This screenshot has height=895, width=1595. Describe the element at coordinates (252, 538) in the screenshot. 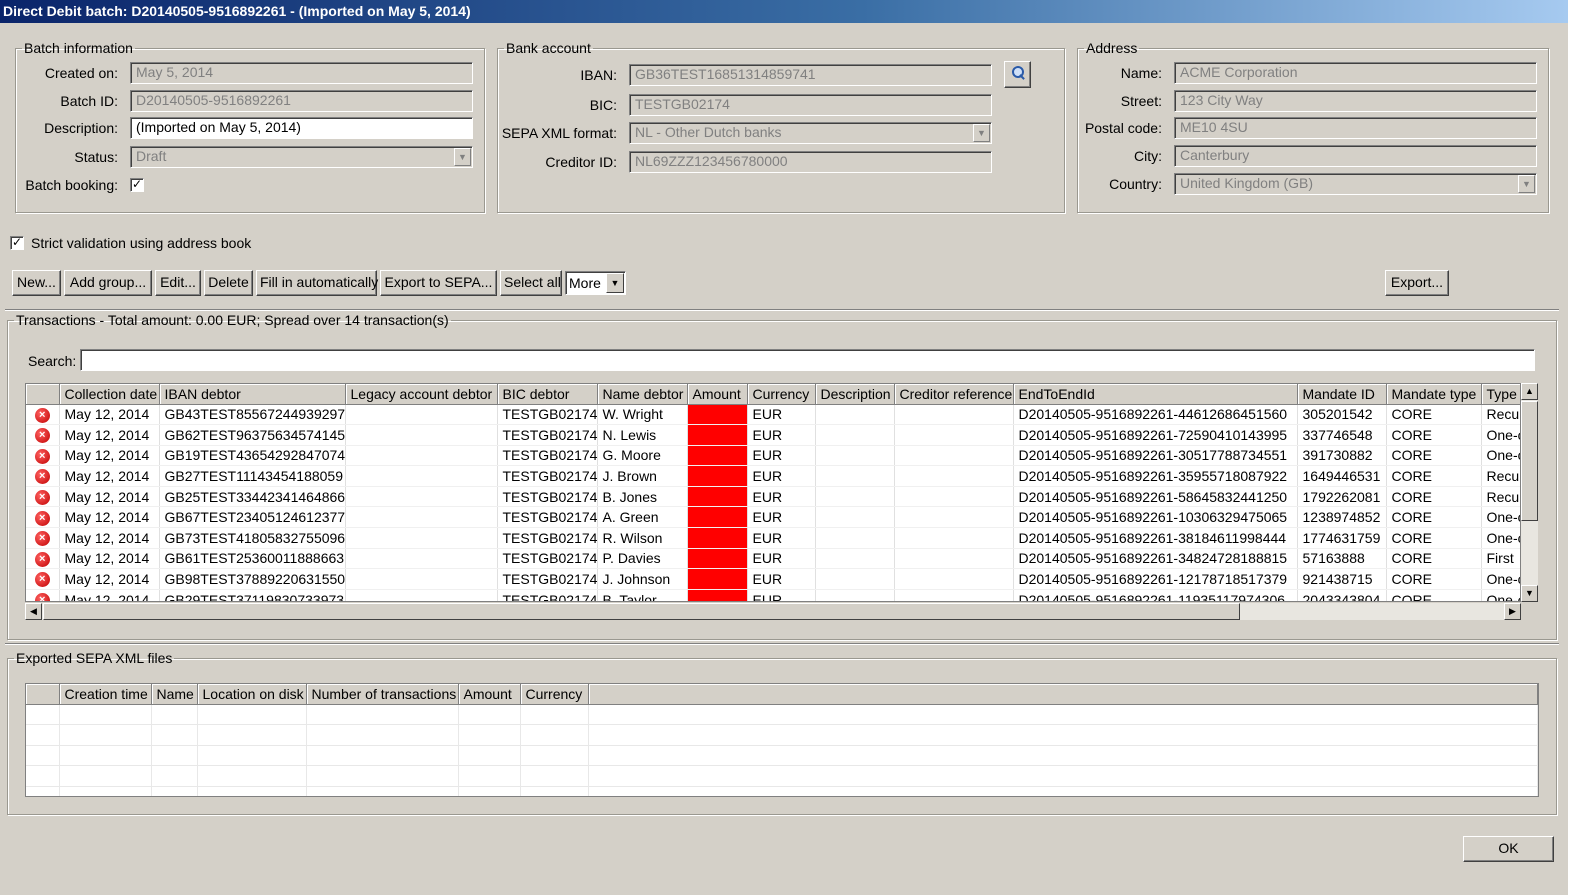

I see `cell-iban: GB73TEST41805832755096` at that location.